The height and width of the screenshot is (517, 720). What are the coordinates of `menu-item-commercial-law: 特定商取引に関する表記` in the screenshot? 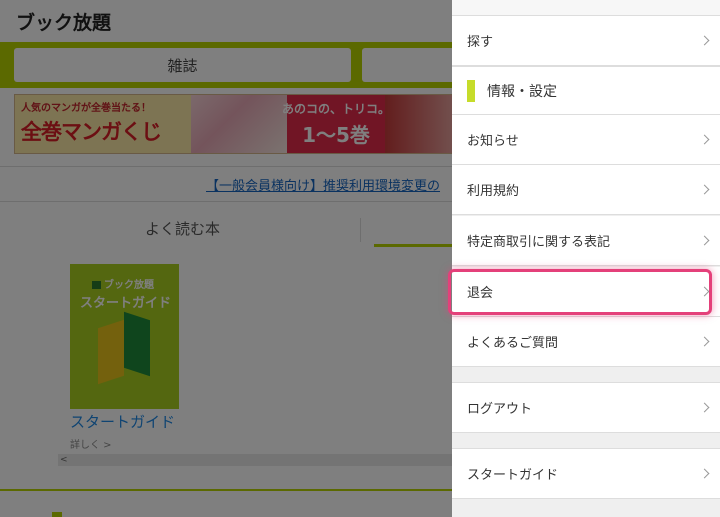 It's located at (586, 241).